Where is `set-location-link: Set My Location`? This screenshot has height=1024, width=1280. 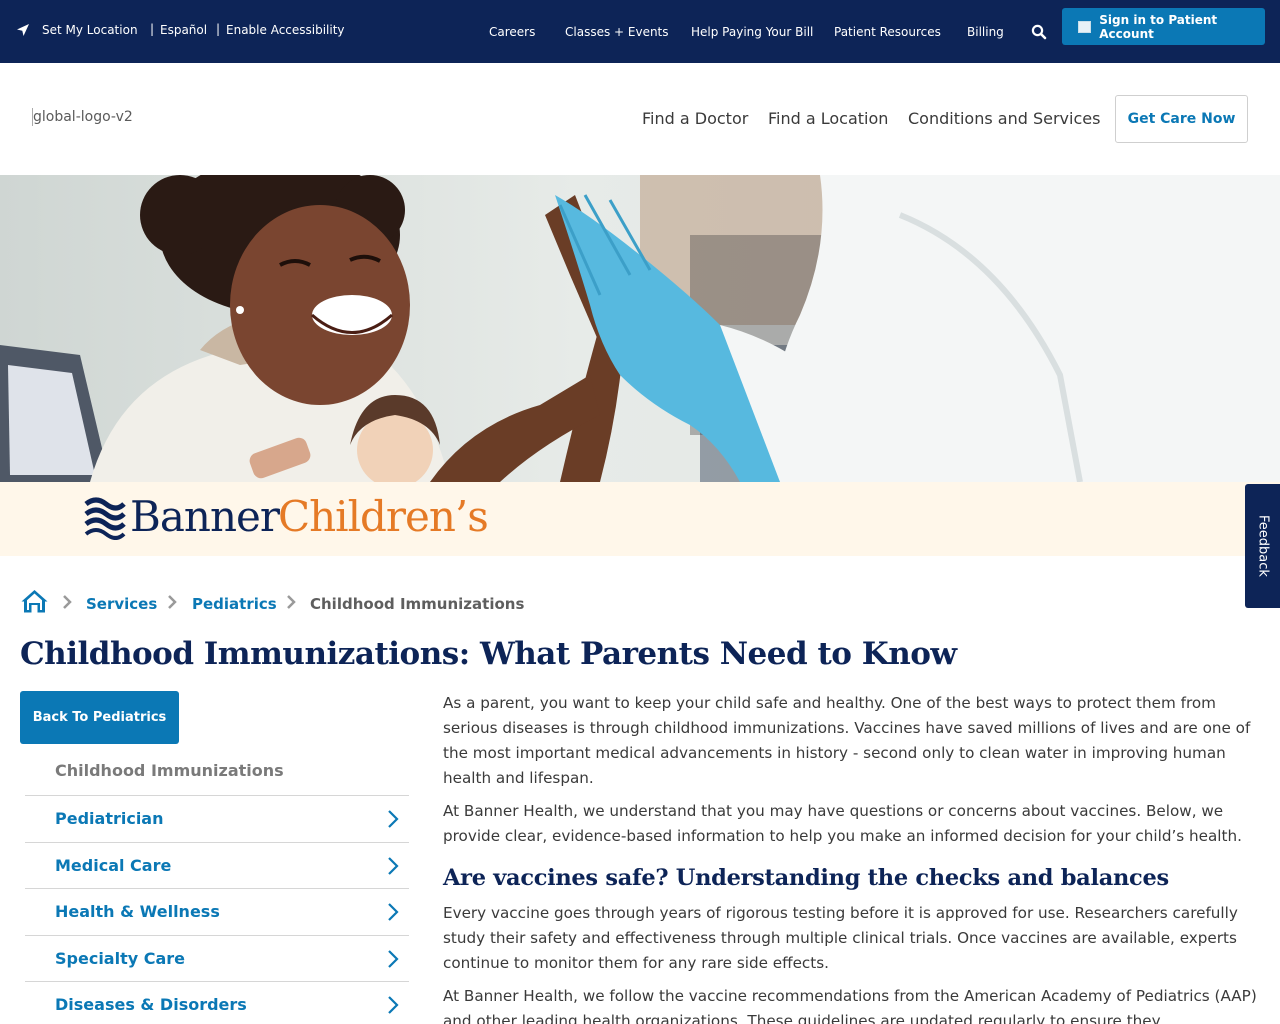 set-location-link: Set My Location is located at coordinates (77, 30).